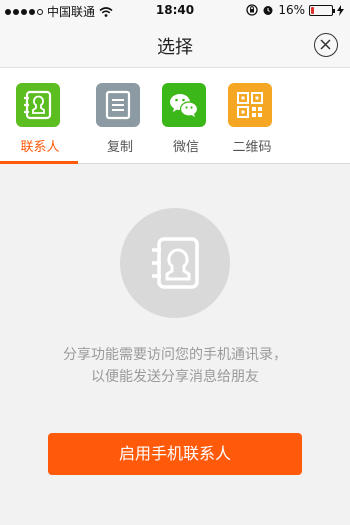  I want to click on page-title: 选择, so click(175, 47).